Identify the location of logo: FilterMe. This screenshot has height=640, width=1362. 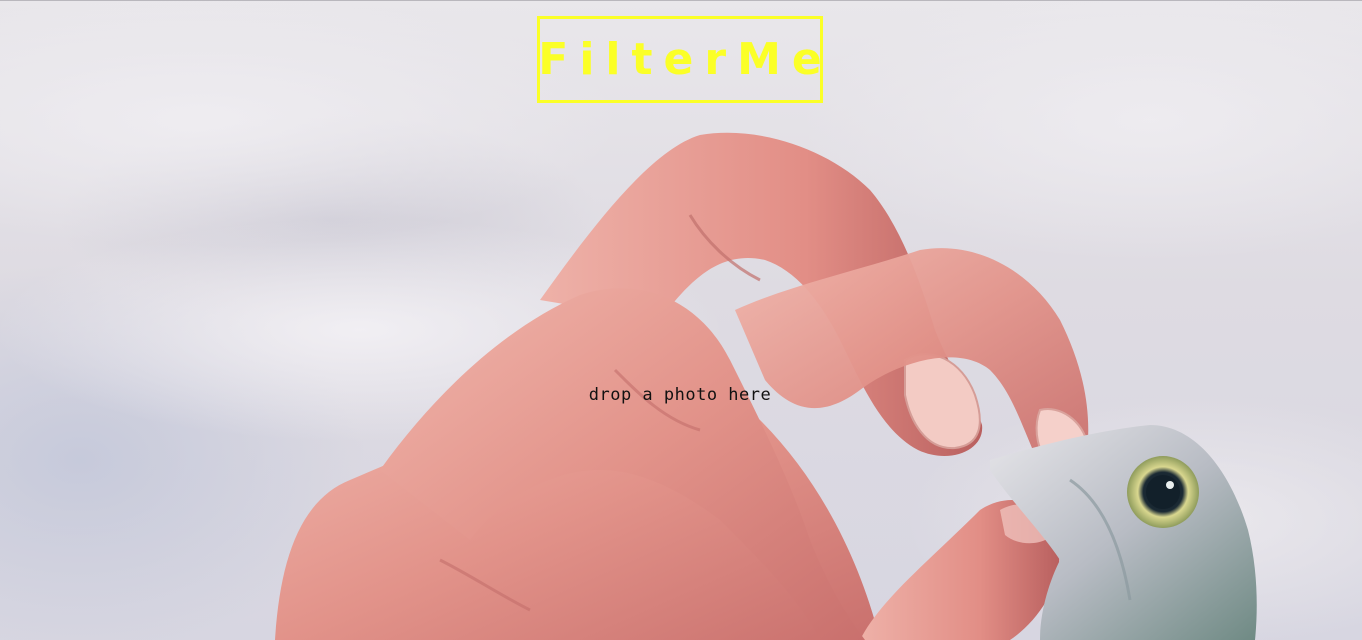
(680, 59).